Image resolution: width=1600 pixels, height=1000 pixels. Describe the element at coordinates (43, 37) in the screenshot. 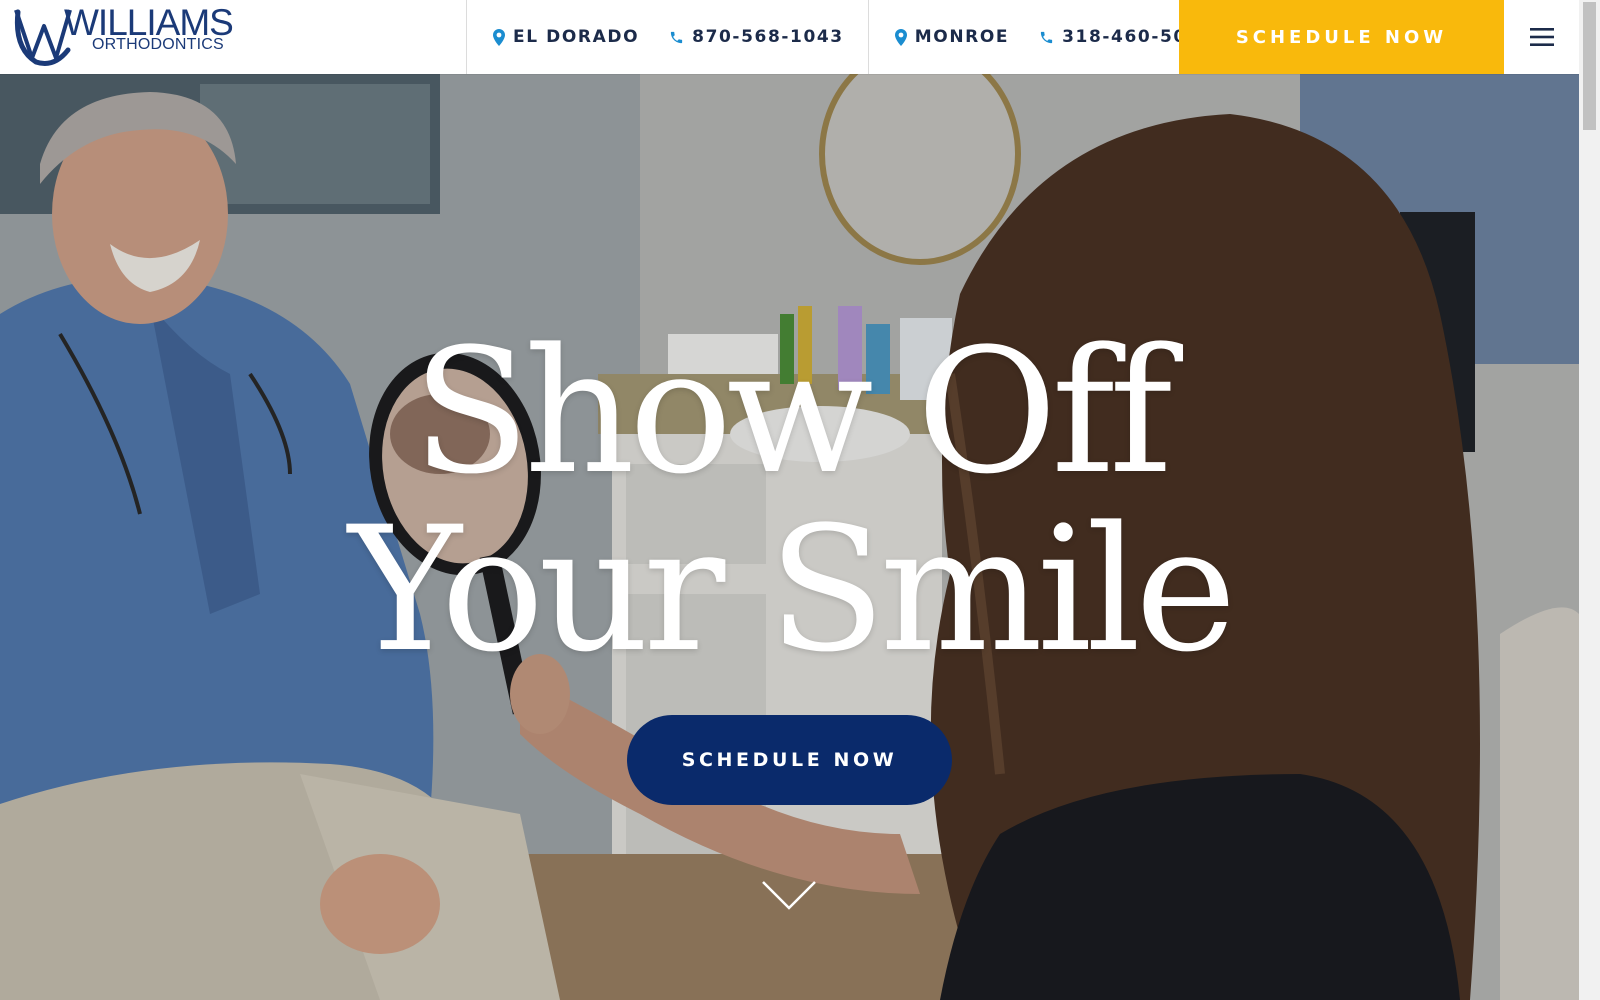

I see `logo-w-mark` at that location.